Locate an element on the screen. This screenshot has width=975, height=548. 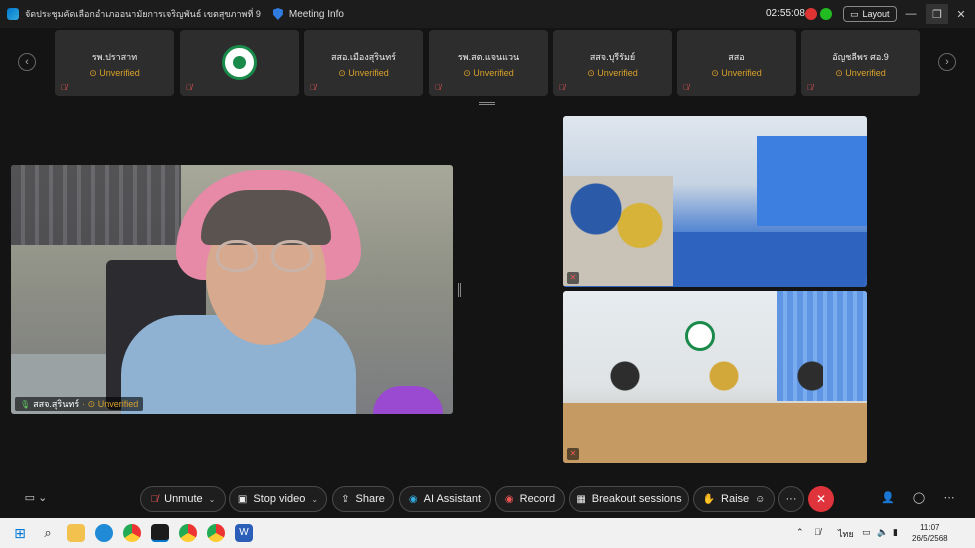
meeting-timer: 02:55:08 is located at coordinates (785, 13).